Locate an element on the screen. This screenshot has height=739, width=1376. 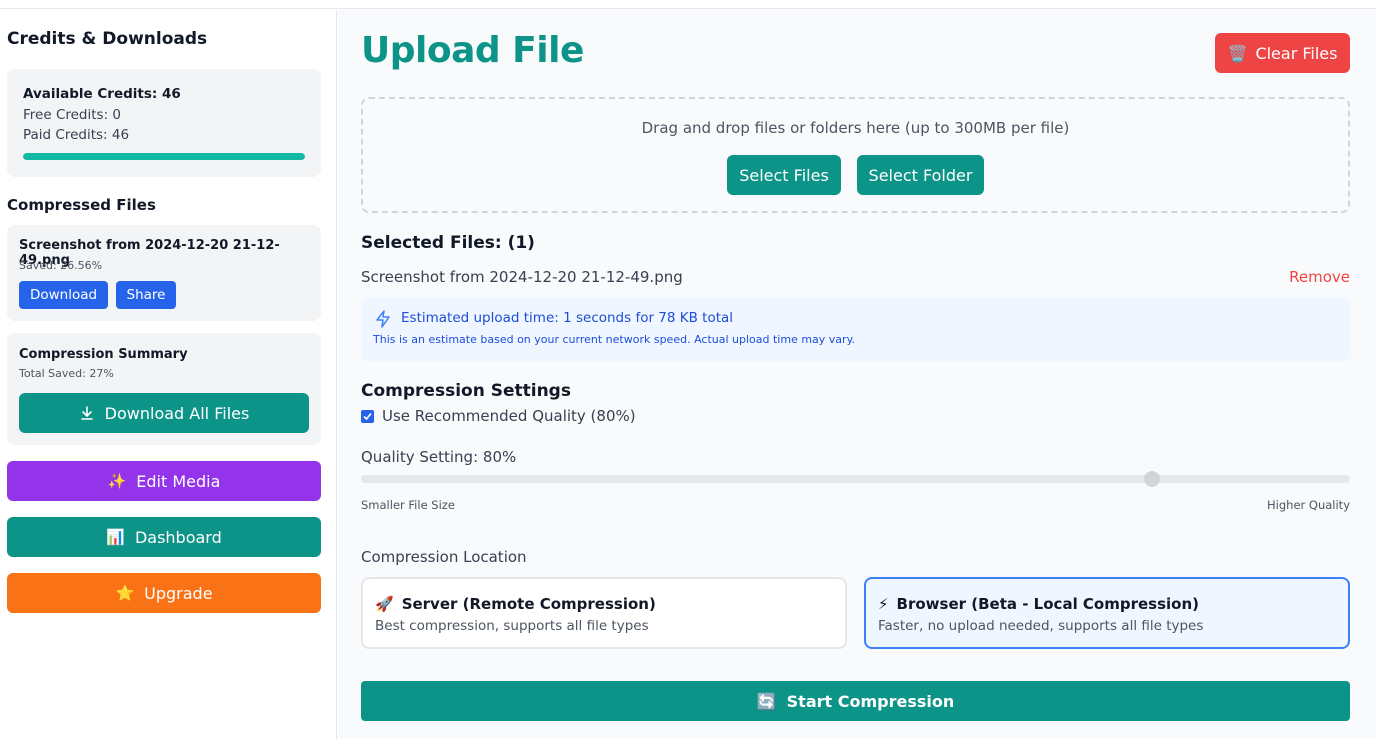
edit-media-label: Edit Media is located at coordinates (178, 481).